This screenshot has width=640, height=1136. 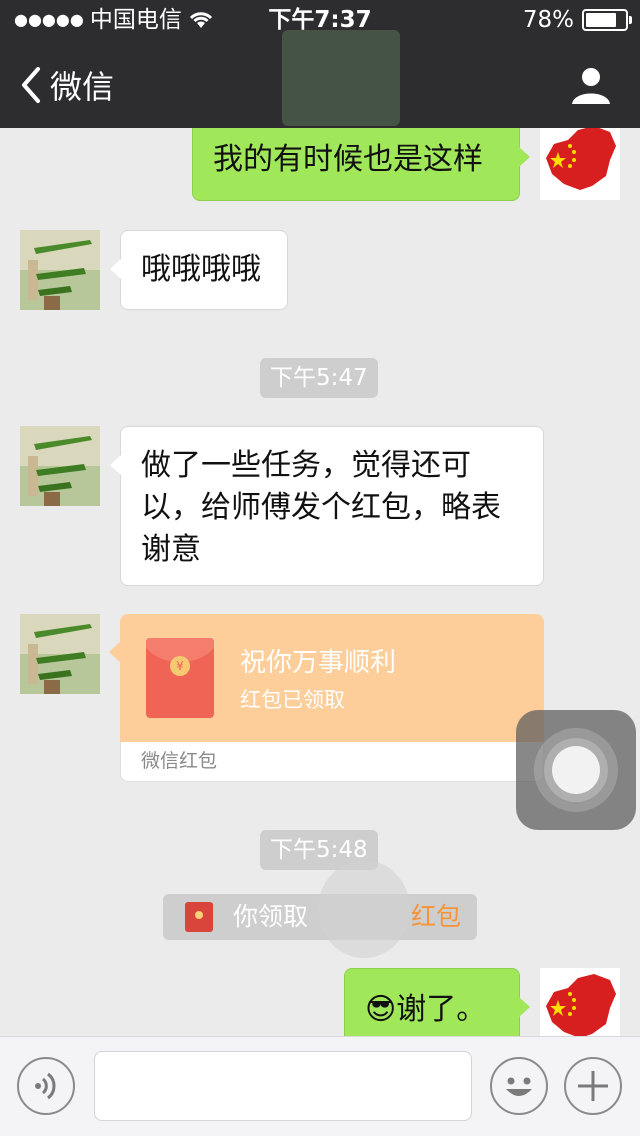 What do you see at coordinates (318, 663) in the screenshot?
I see `red-packet-title: 祝你万事顺利` at bounding box center [318, 663].